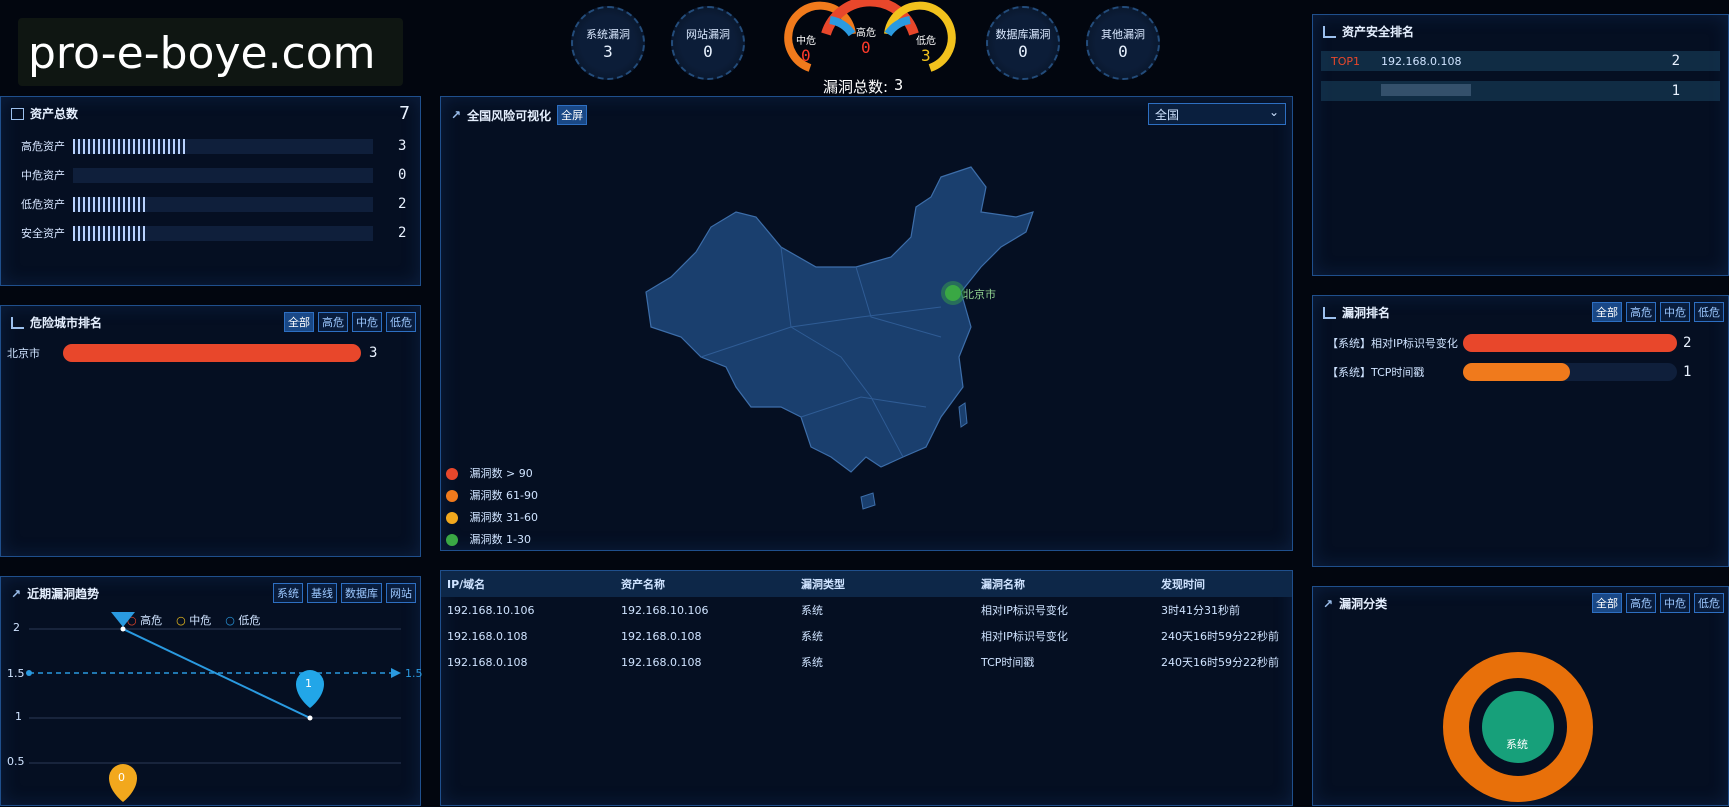 The height and width of the screenshot is (807, 1729). I want to click on vuln-rank-row: 【系统】TCP时间戳 1, so click(1509, 372).